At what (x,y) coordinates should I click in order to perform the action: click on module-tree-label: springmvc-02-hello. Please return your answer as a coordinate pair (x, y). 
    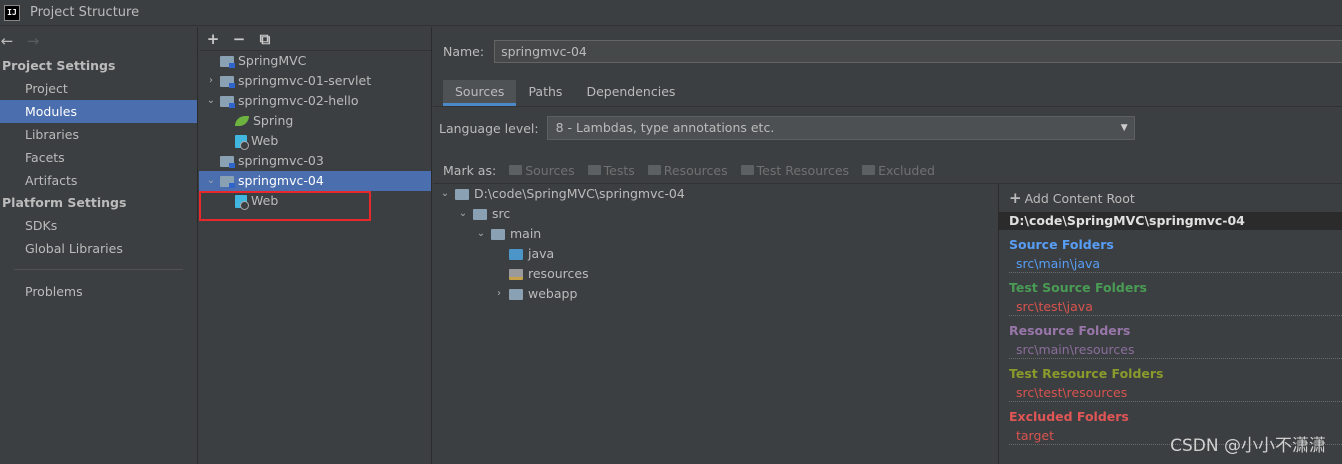
    Looking at the image, I should click on (298, 100).